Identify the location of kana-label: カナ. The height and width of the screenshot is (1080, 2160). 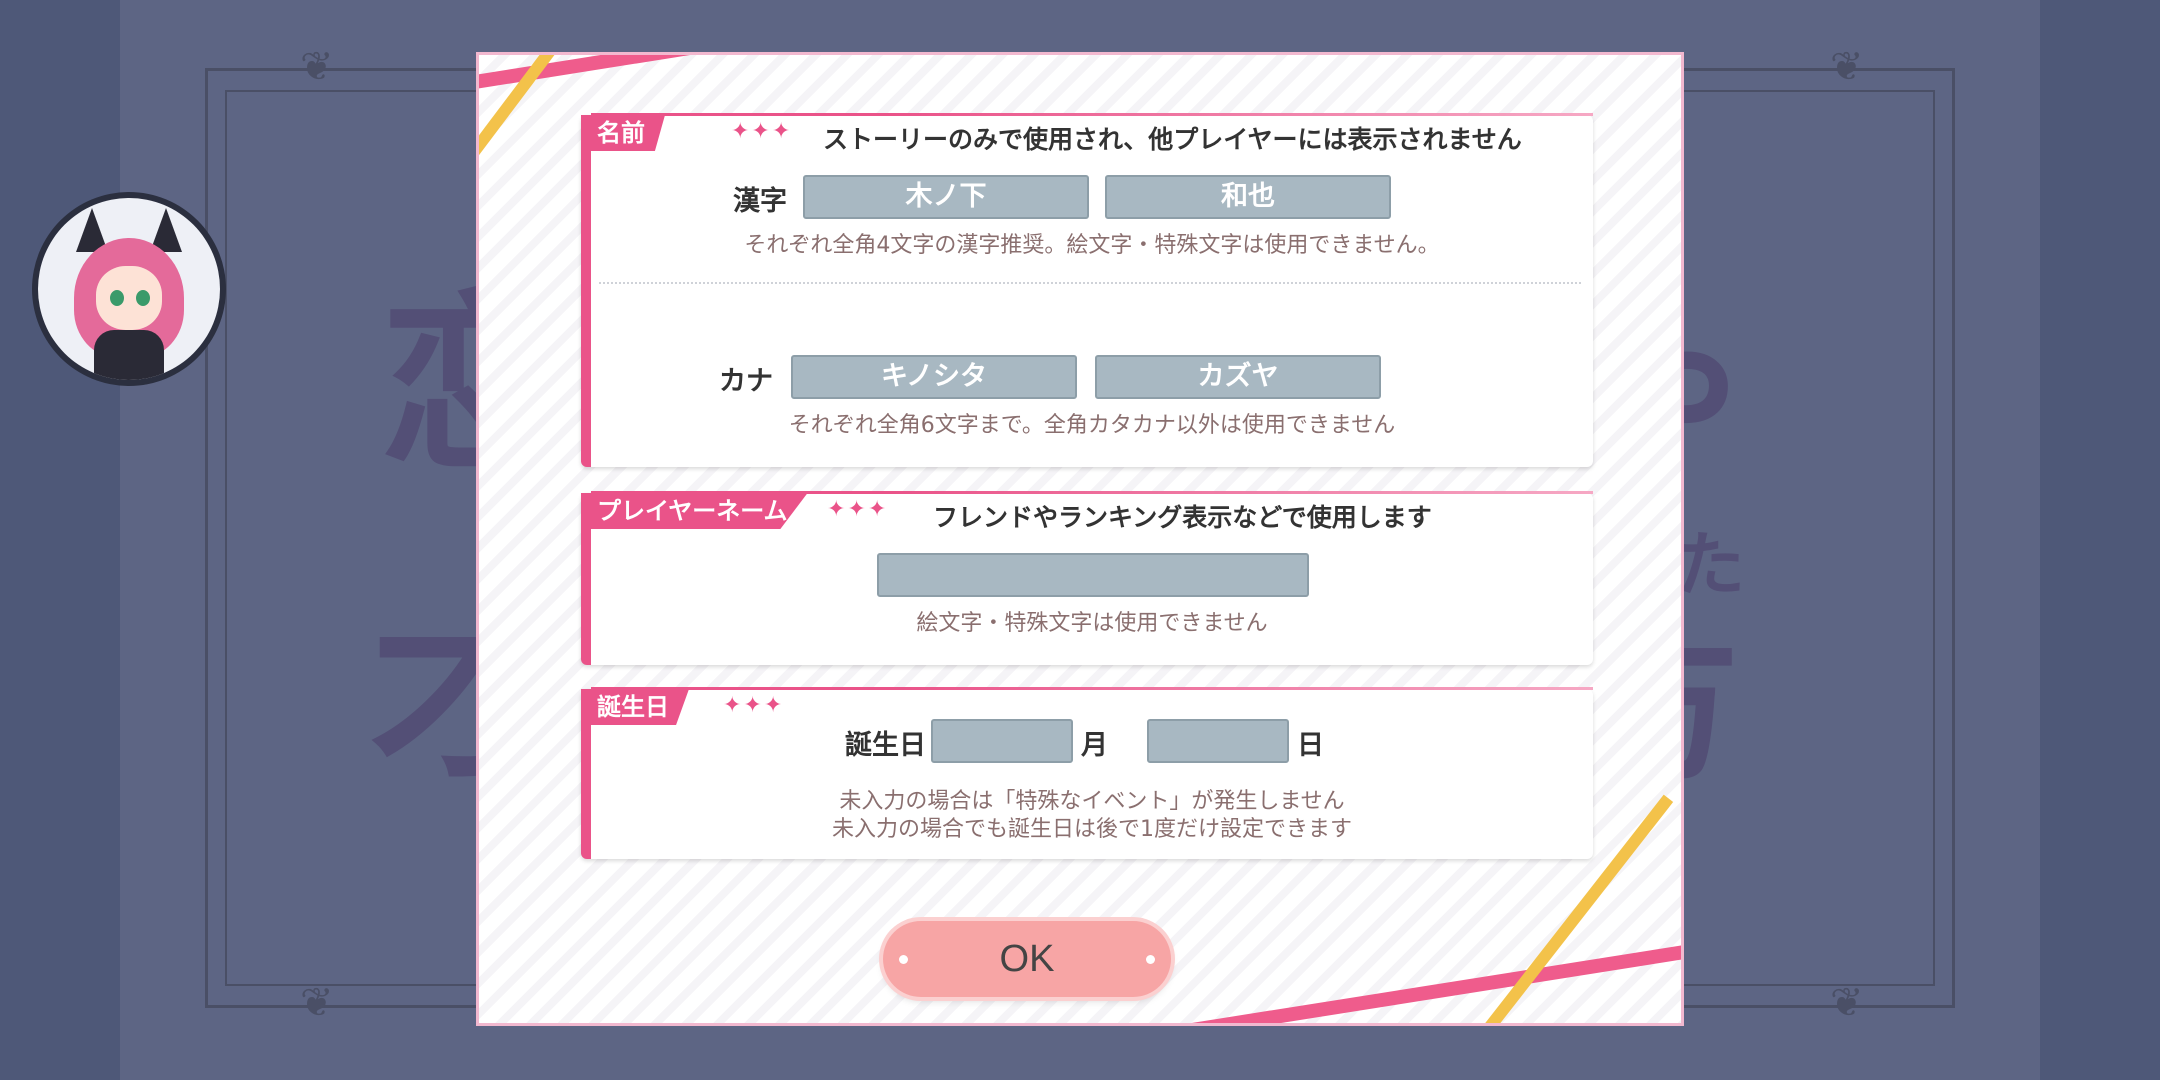
(746, 381).